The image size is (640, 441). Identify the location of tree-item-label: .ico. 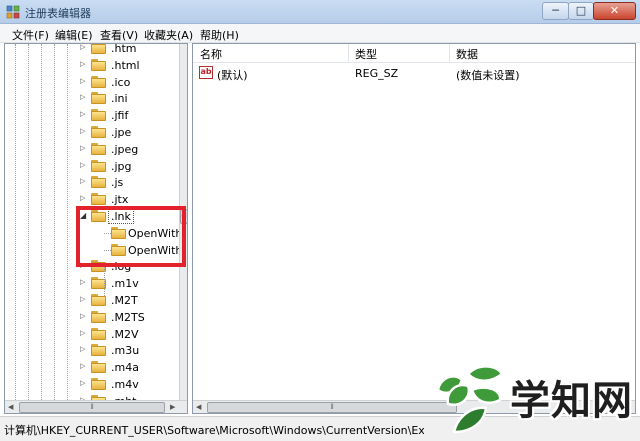
(121, 82).